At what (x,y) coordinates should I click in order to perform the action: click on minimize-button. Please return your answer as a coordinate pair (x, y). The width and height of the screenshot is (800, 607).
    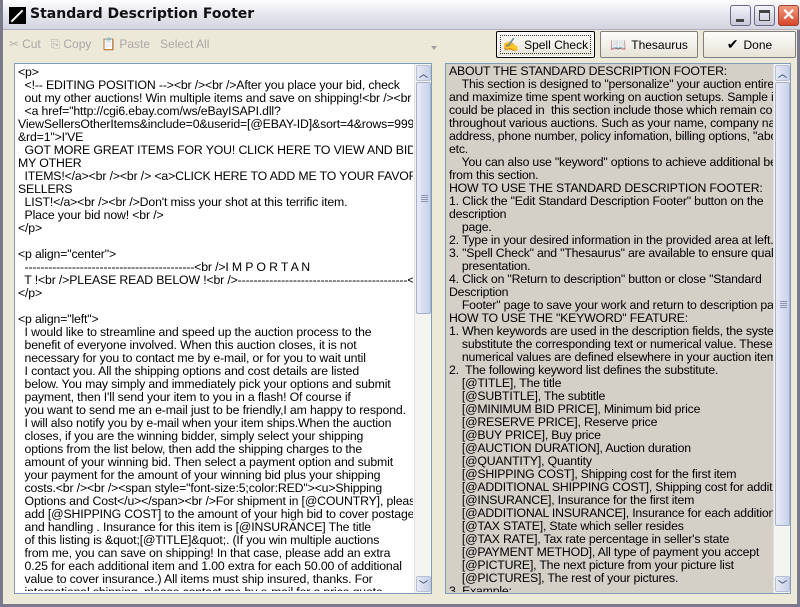
    Looking at the image, I should click on (740, 15).